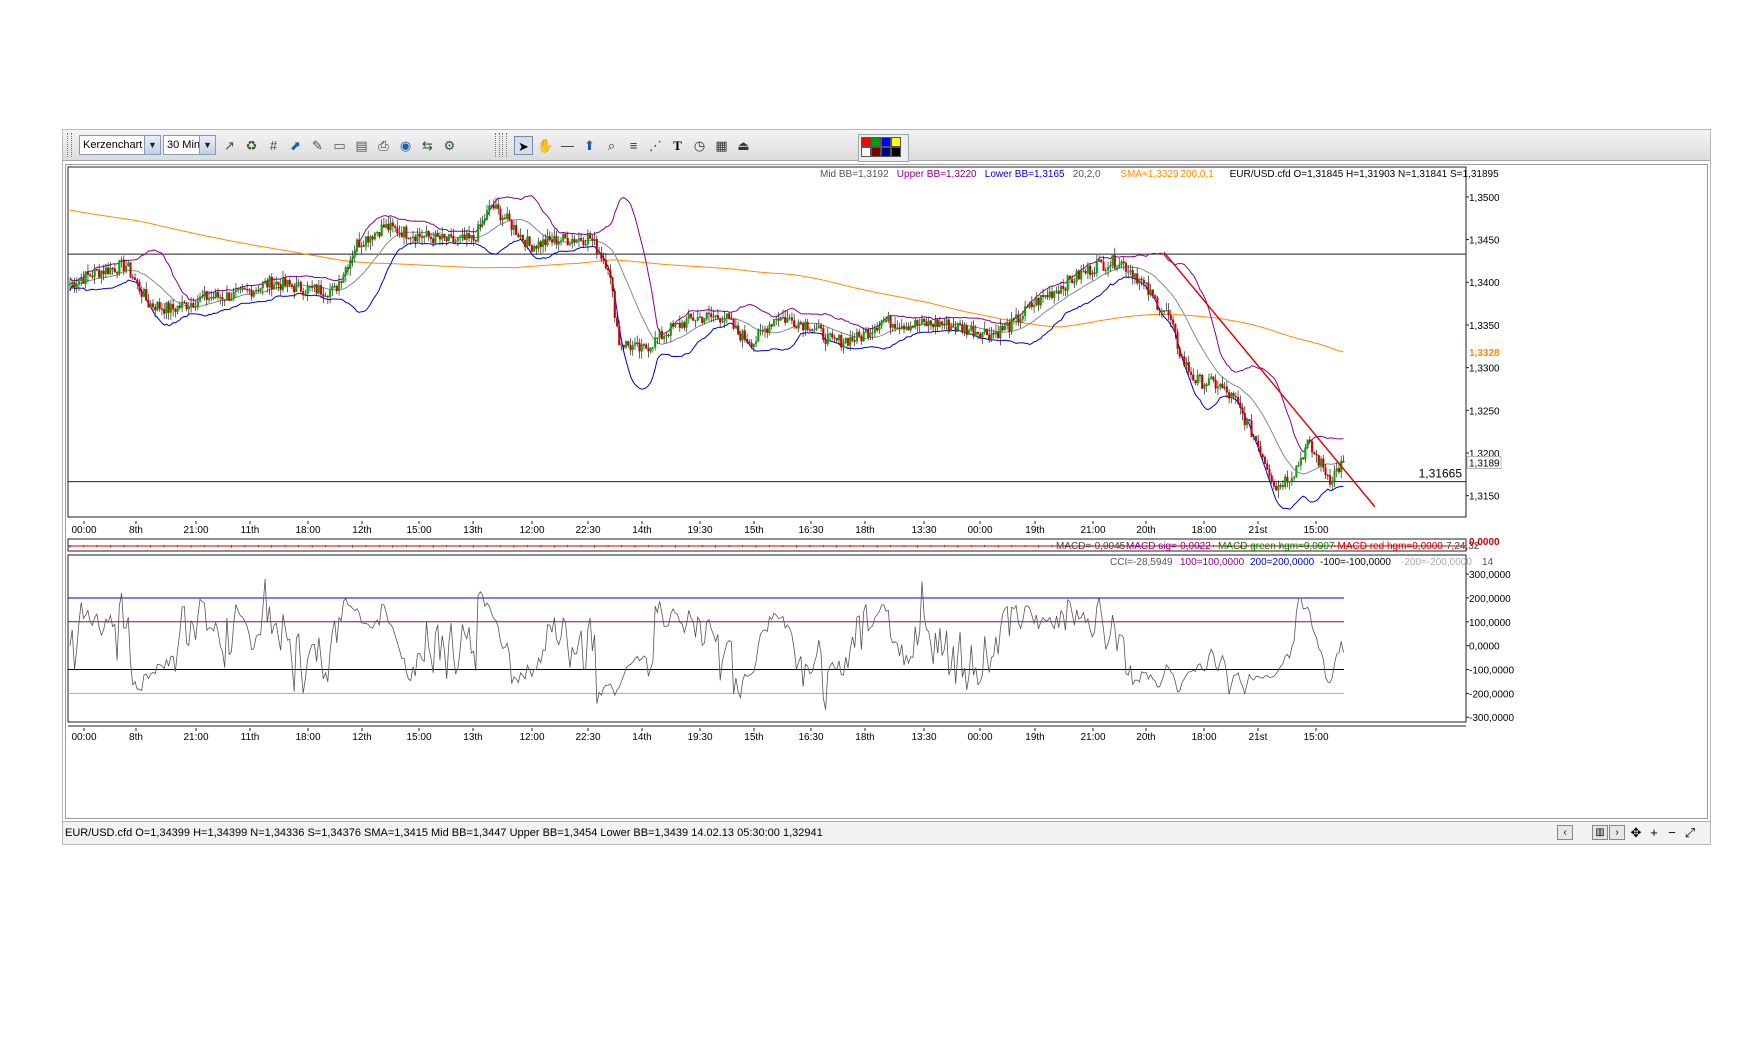 The height and width of the screenshot is (1043, 1764). What do you see at coordinates (866, 152) in the screenshot?
I see `color-swatch-white` at bounding box center [866, 152].